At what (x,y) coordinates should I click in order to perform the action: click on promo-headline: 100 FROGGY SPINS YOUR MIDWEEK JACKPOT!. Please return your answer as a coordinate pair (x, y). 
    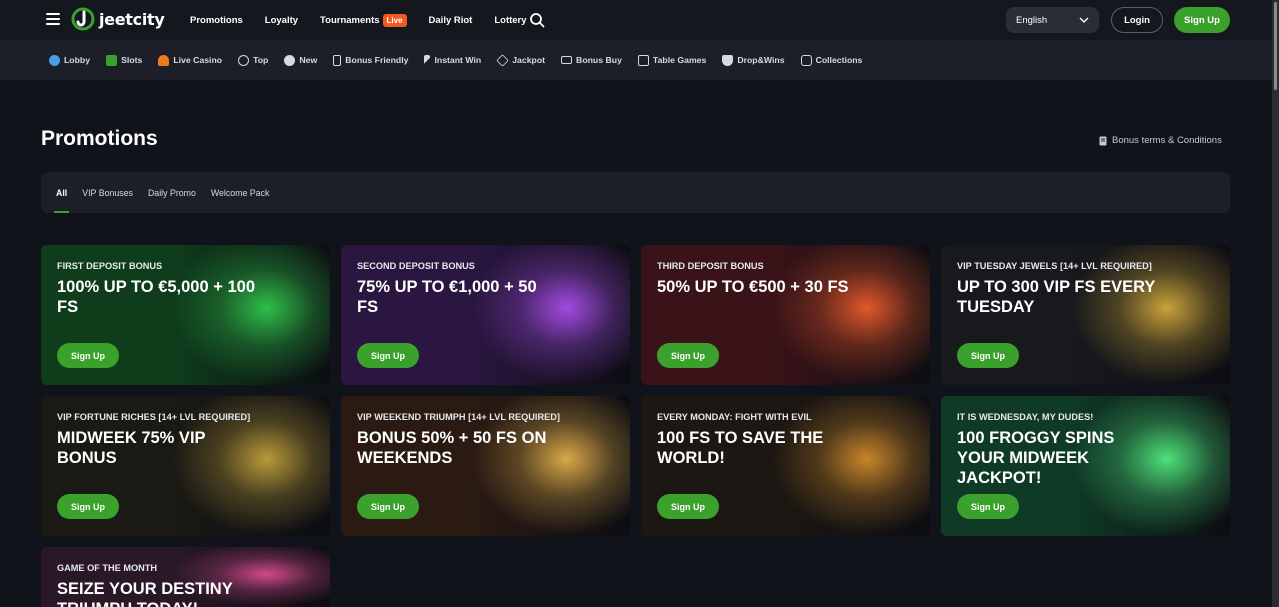
    Looking at the image, I should click on (1036, 458).